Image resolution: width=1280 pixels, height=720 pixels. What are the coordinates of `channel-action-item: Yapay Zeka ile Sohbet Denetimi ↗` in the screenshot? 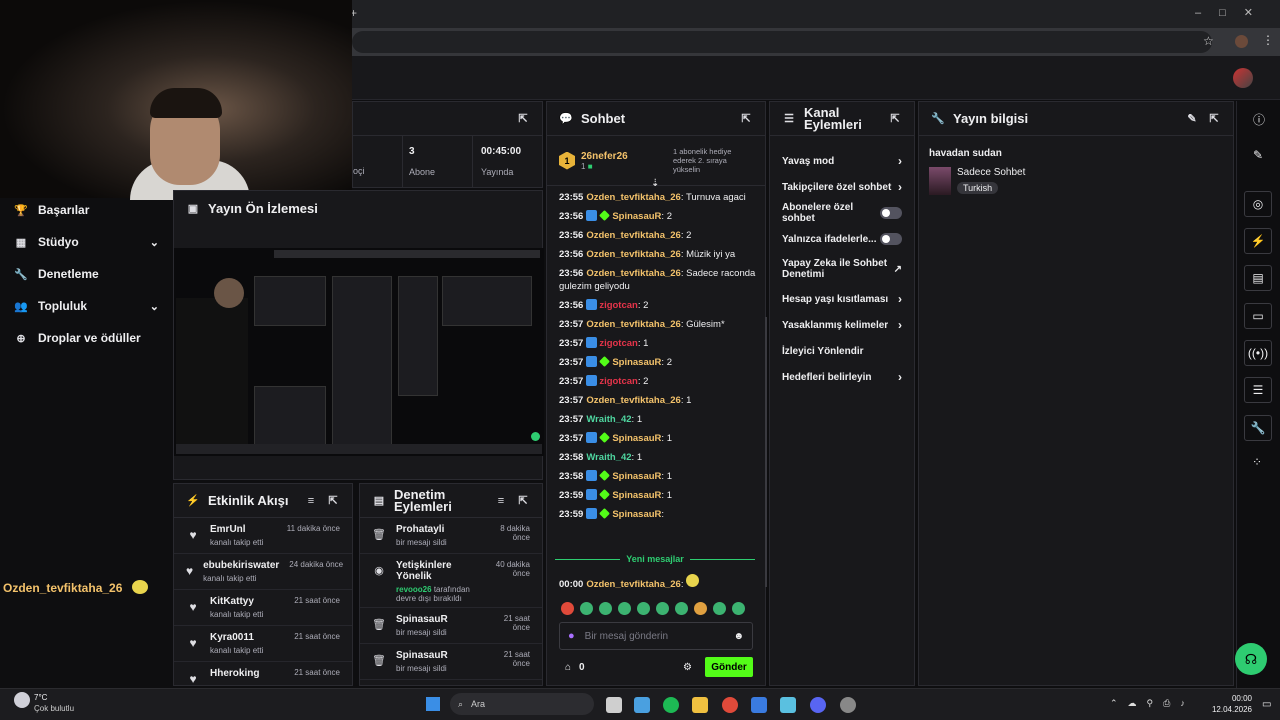 It's located at (842, 269).